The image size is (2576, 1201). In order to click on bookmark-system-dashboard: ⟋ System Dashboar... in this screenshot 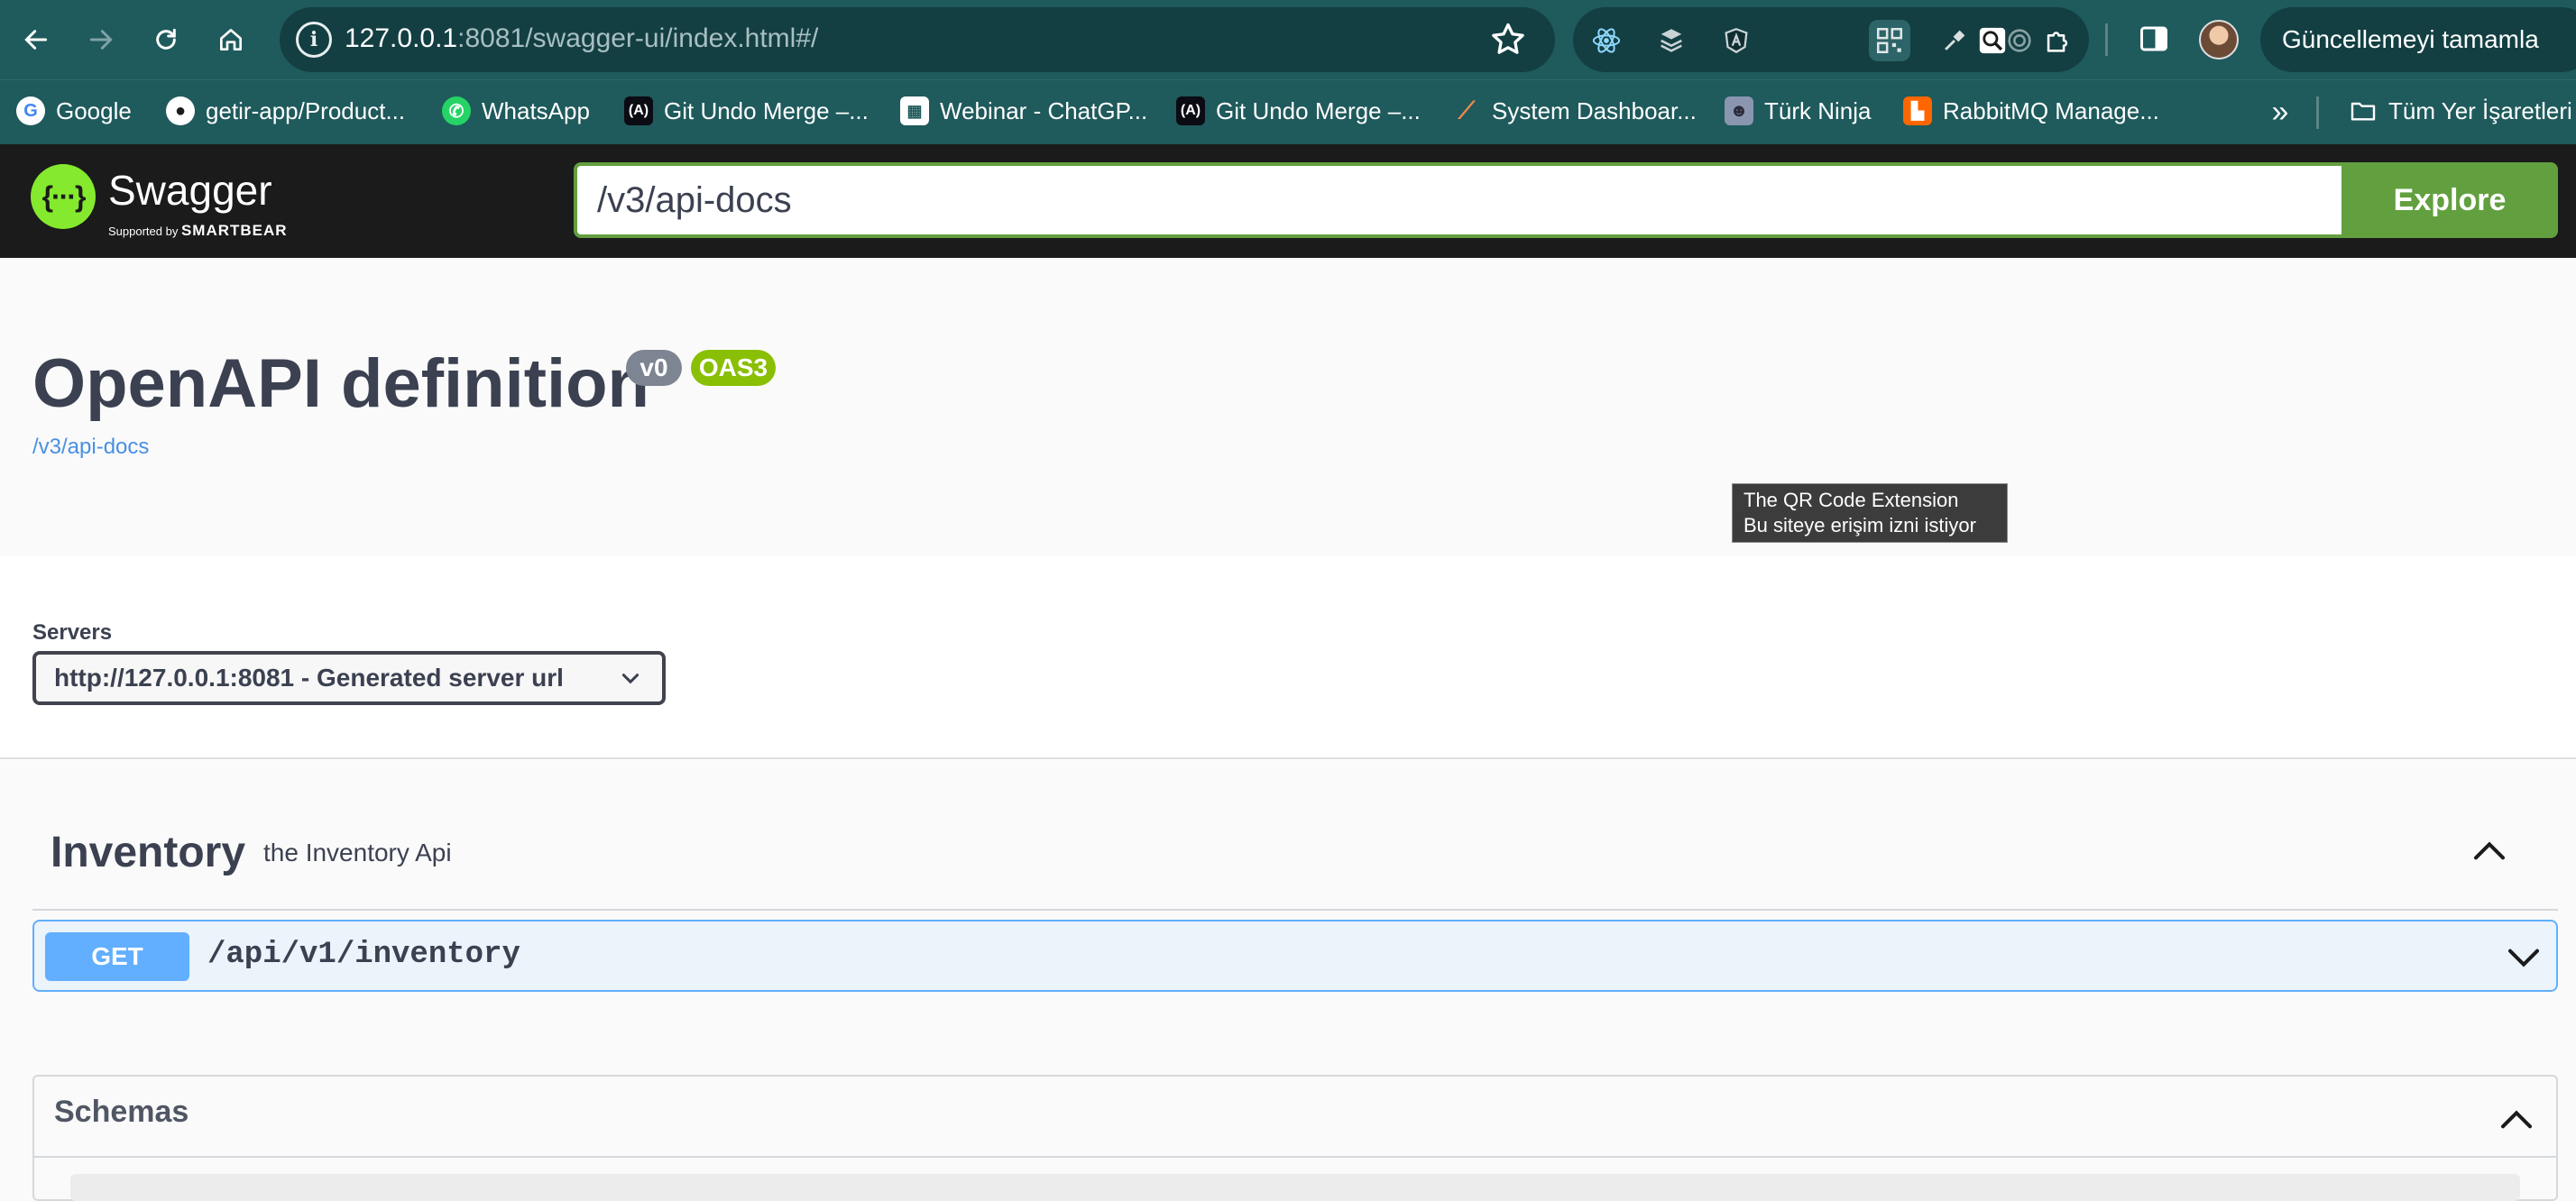, I will do `click(1575, 111)`.